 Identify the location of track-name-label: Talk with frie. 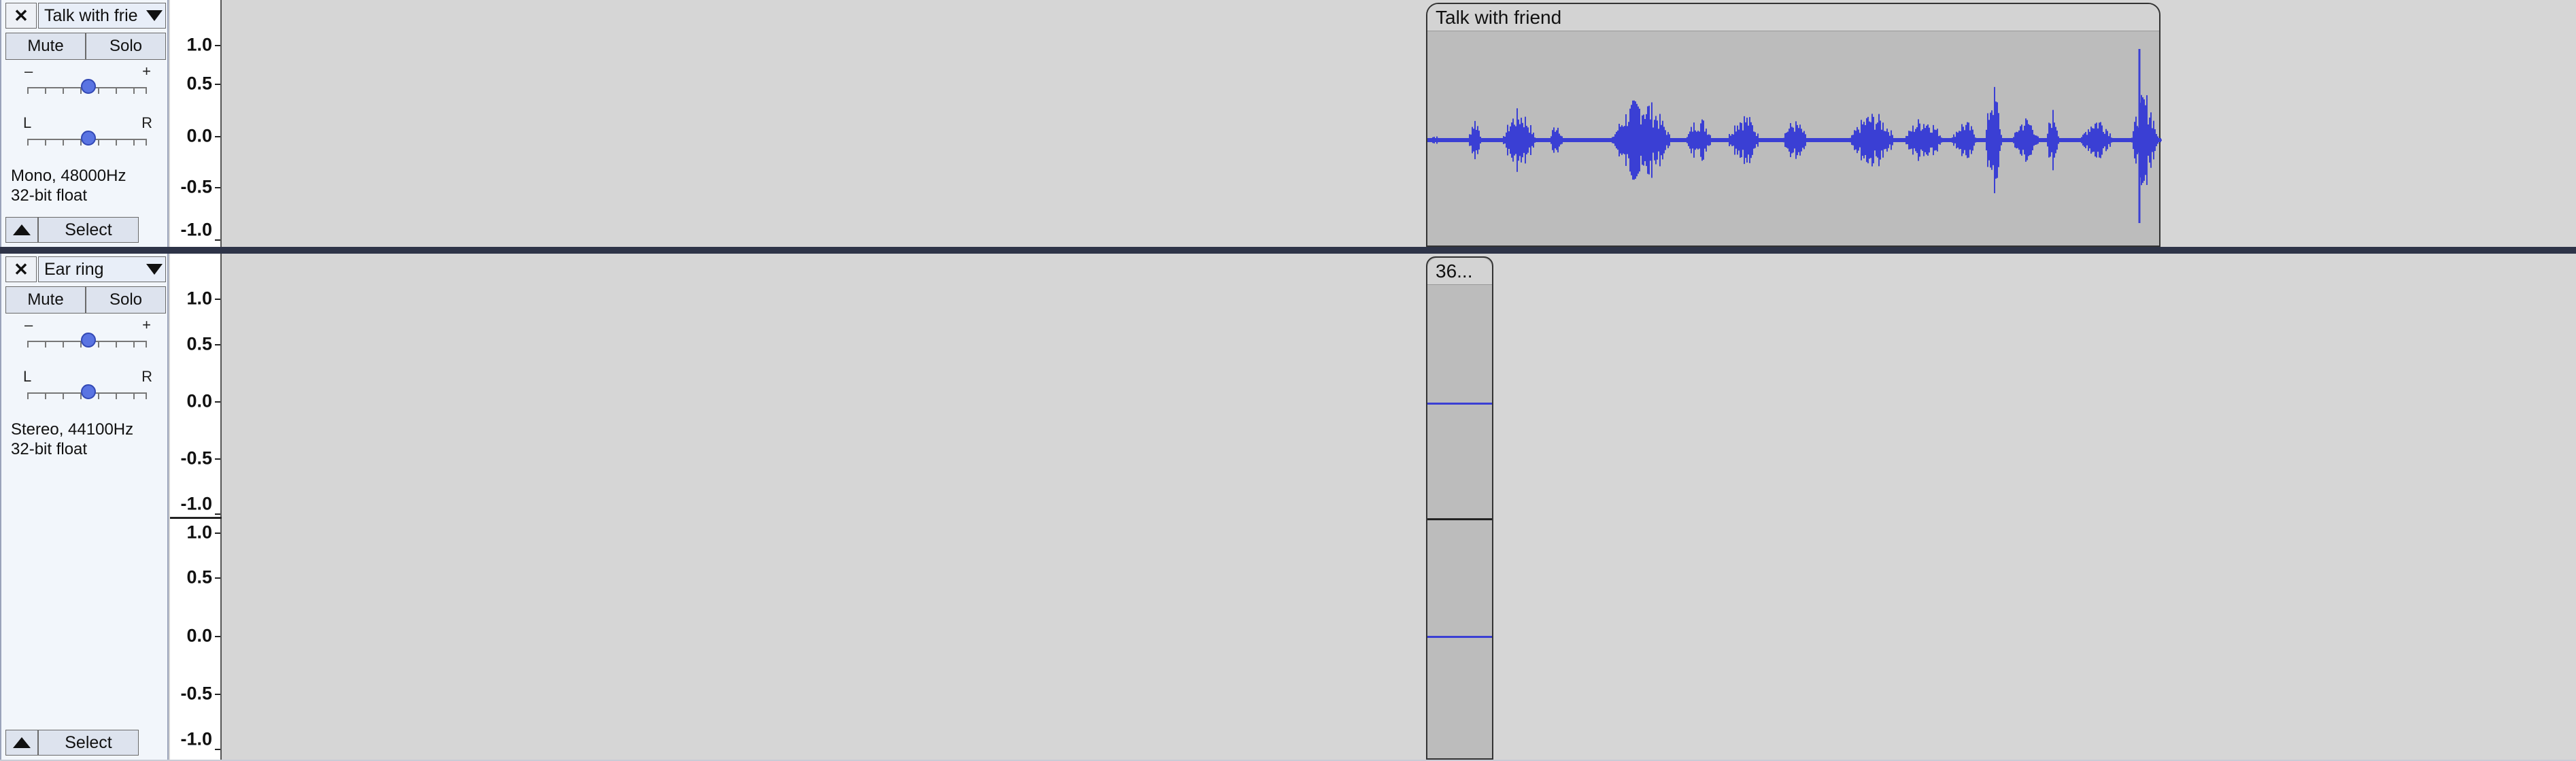
(91, 15).